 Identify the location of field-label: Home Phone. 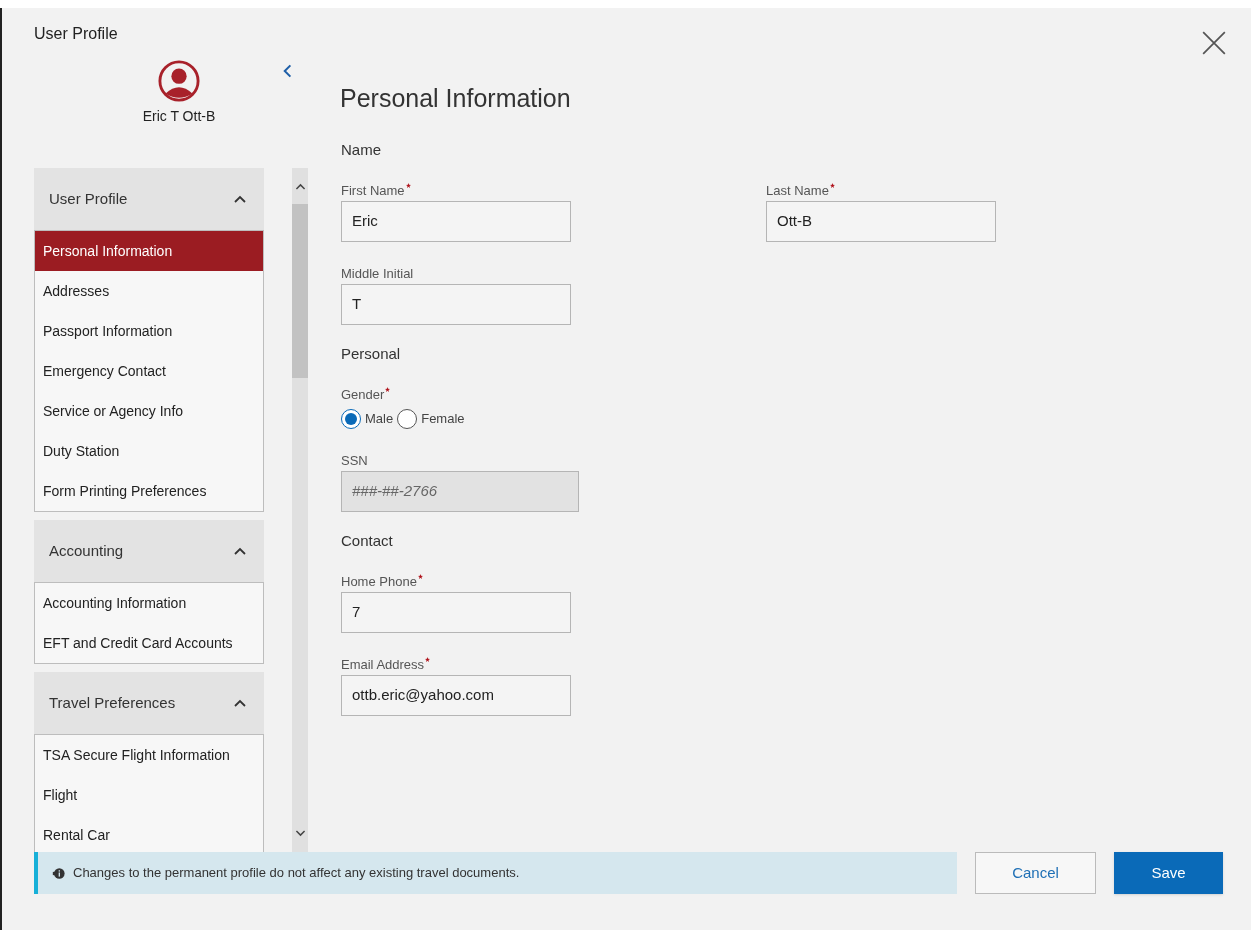
(379, 582).